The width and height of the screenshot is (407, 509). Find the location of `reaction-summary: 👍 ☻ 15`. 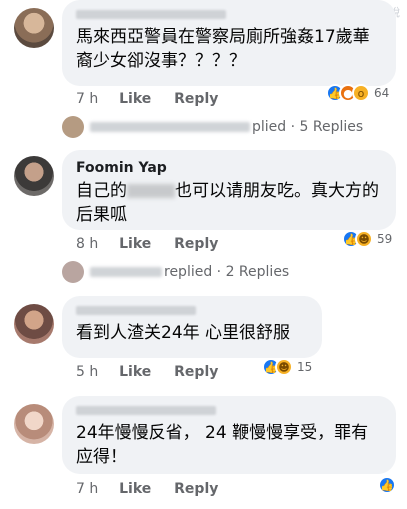

reaction-summary: 👍 ☻ 15 is located at coordinates (287, 367).